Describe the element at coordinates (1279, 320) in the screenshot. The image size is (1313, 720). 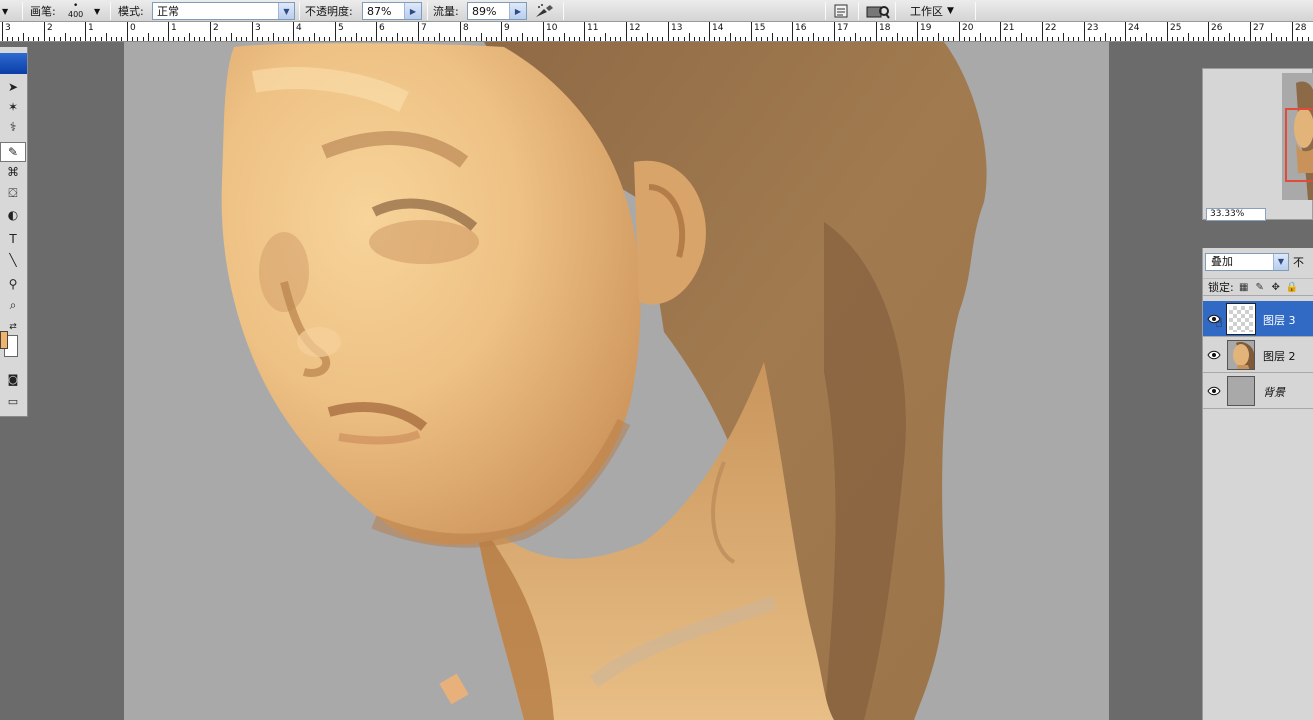
I see `layer-name: 图层 3` at that location.